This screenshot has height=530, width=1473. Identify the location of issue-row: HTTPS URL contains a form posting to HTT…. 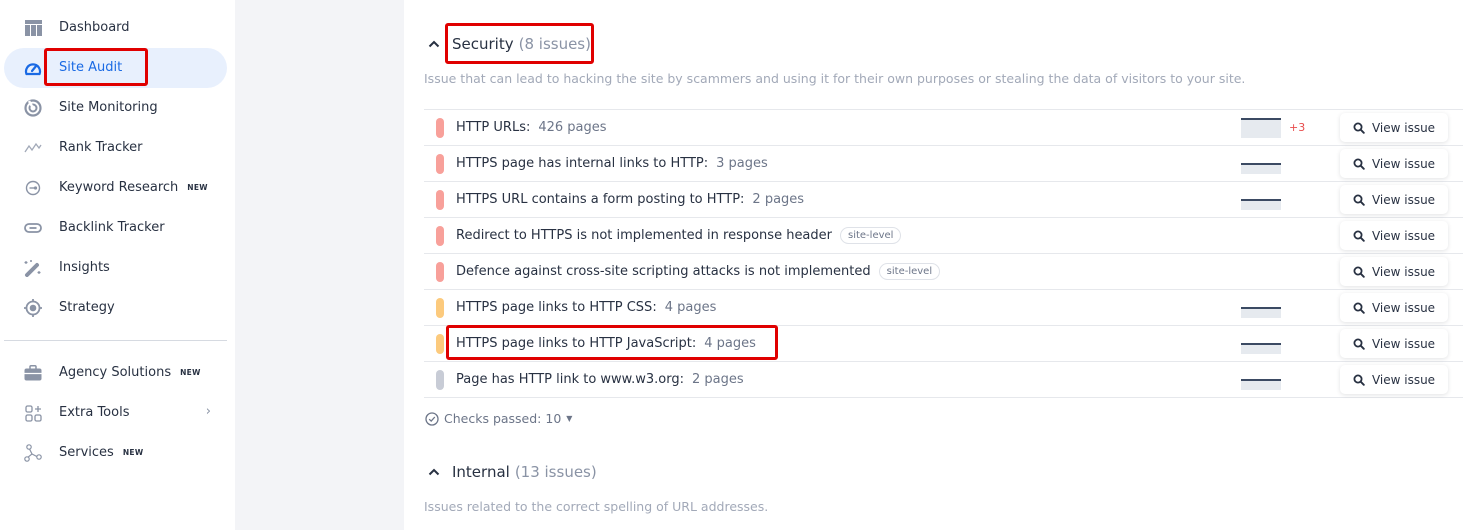
(943, 200).